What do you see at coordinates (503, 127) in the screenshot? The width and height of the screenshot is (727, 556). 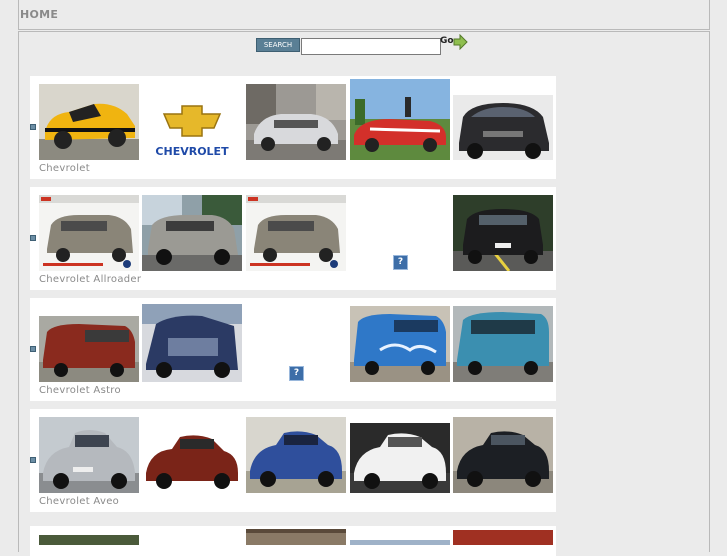 I see `thumbnail-black-suv` at bounding box center [503, 127].